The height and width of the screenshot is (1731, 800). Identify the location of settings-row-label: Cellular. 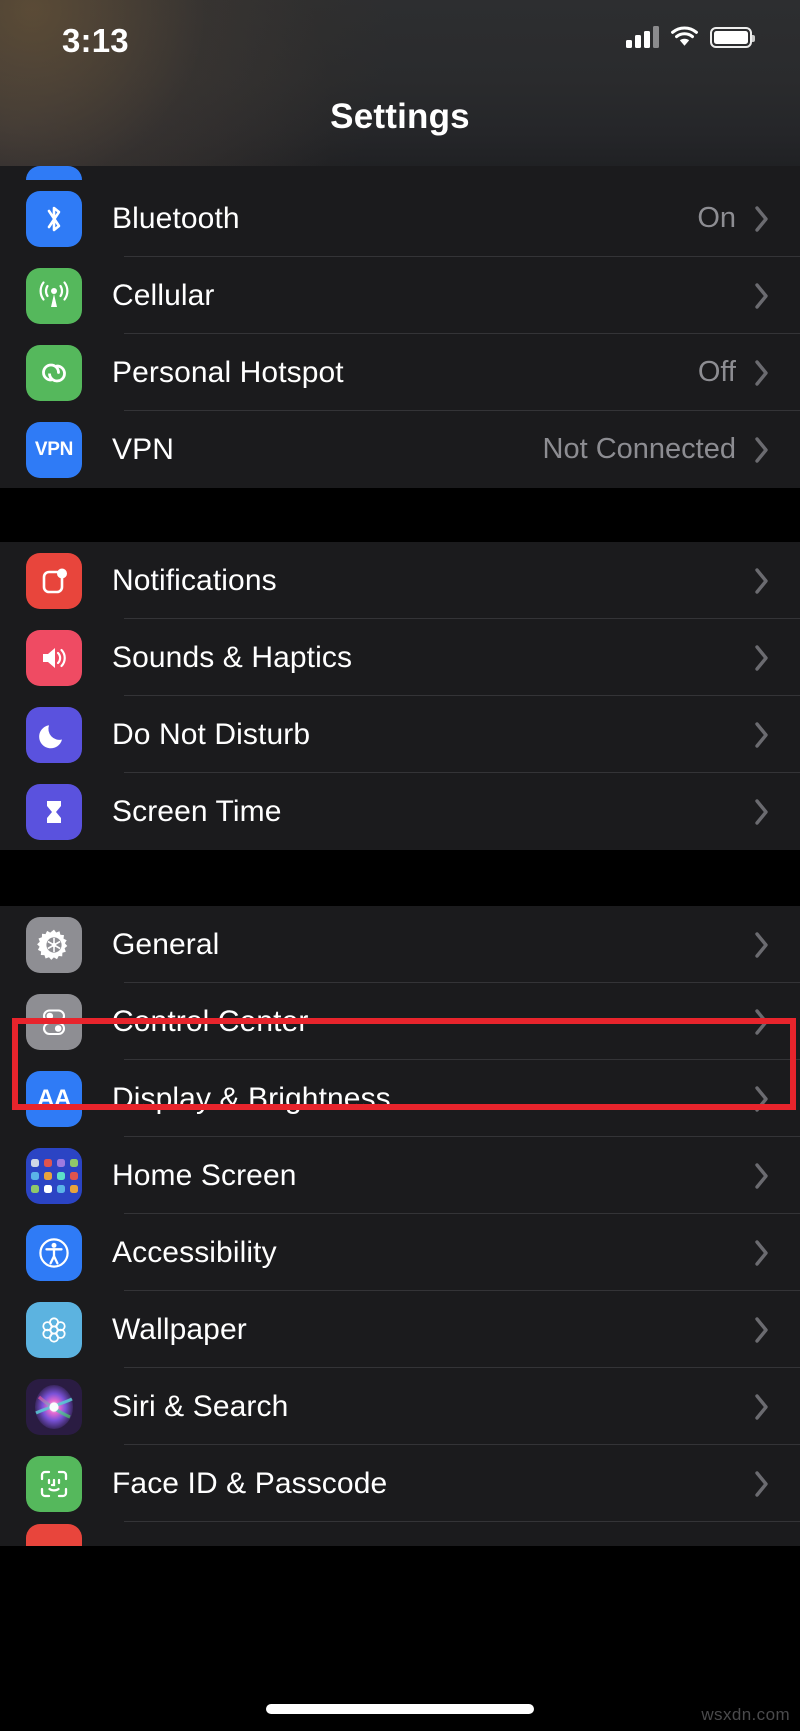
(163, 295).